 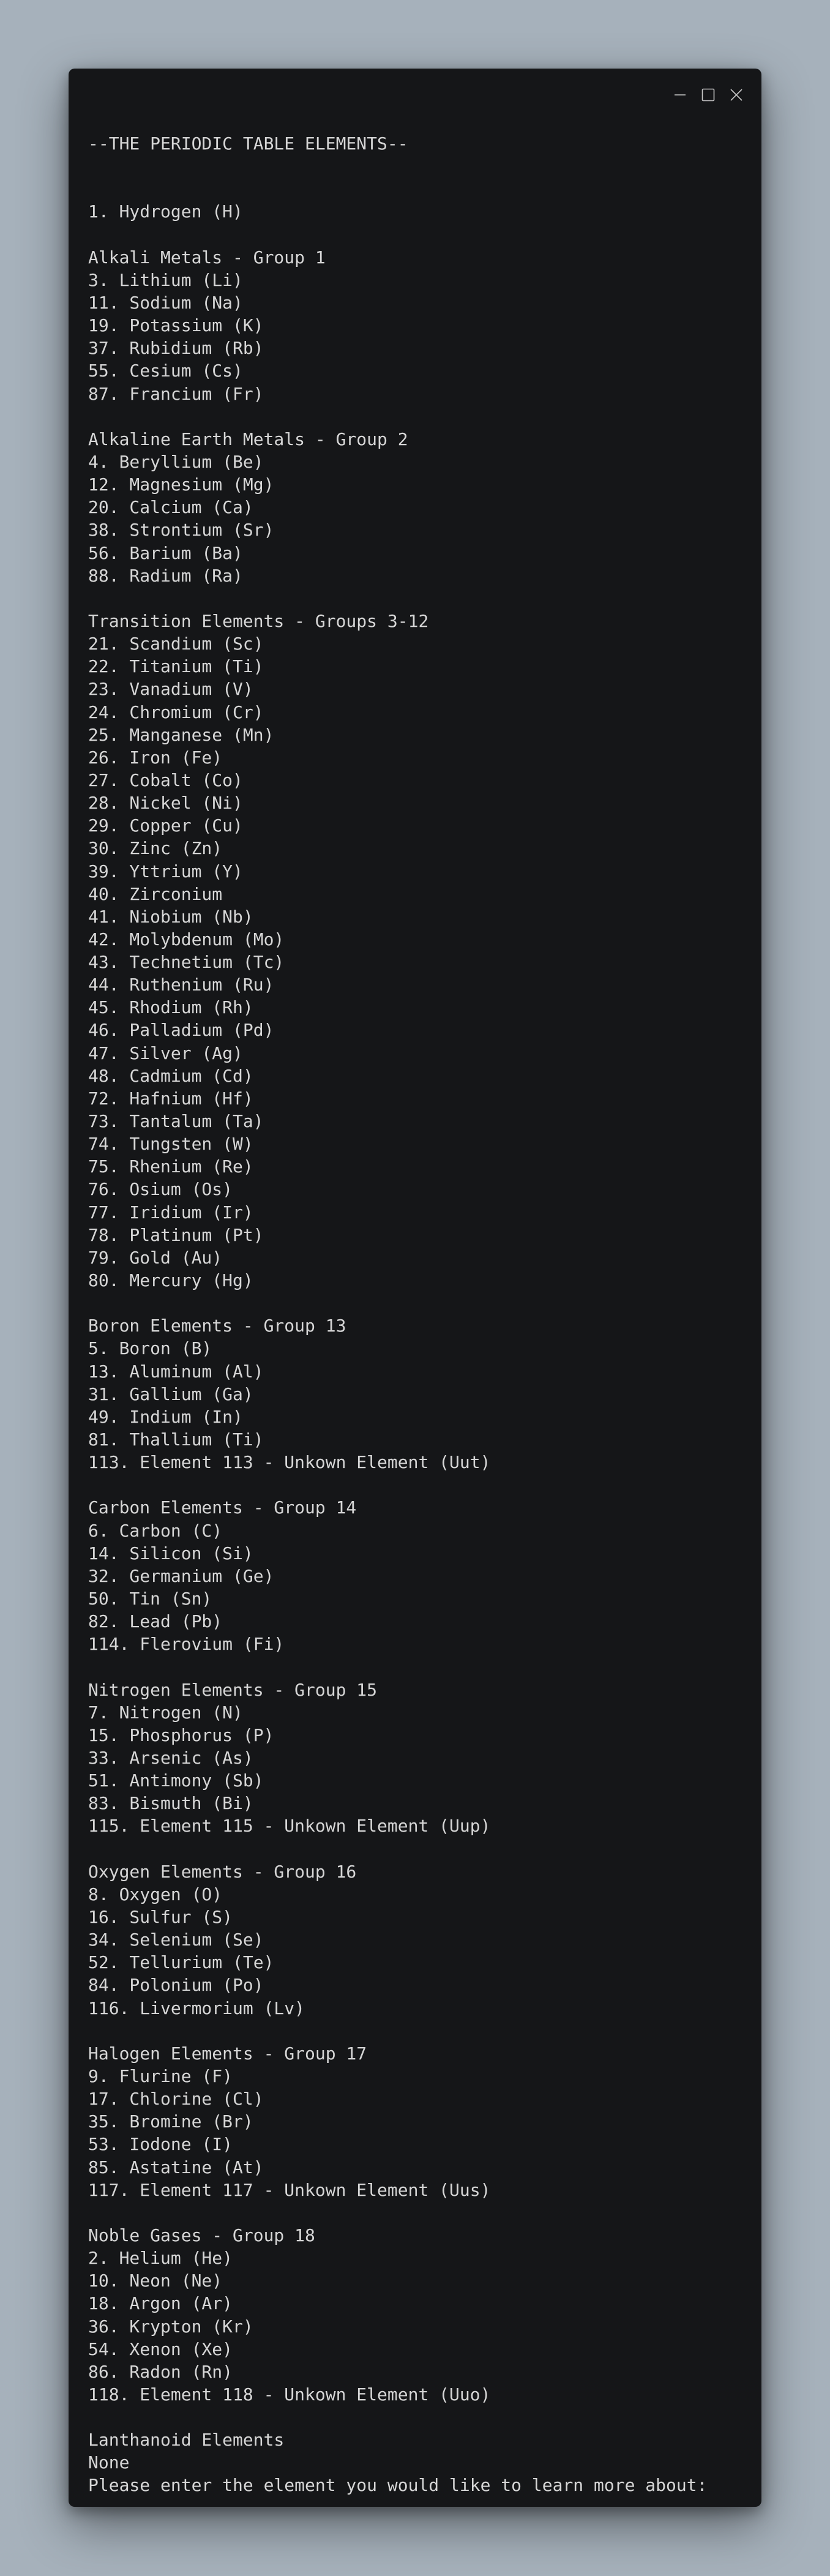 I want to click on terminal-line: 39. Yttrium (Y), so click(x=165, y=871).